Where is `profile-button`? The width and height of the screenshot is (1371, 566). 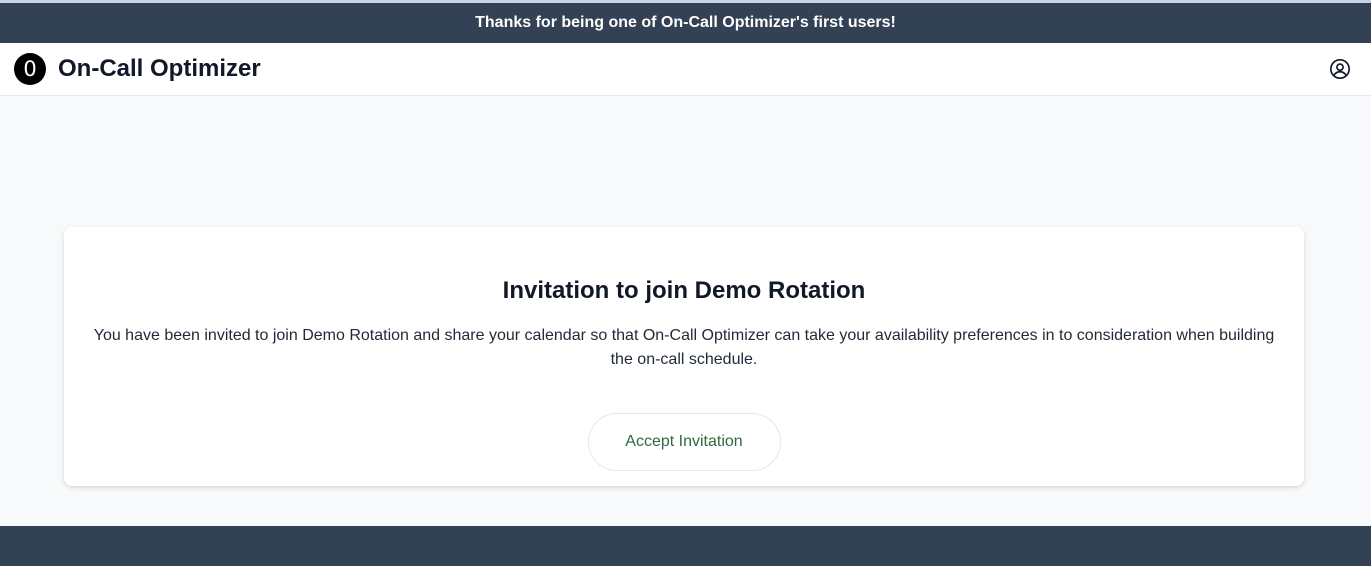 profile-button is located at coordinates (1340, 69).